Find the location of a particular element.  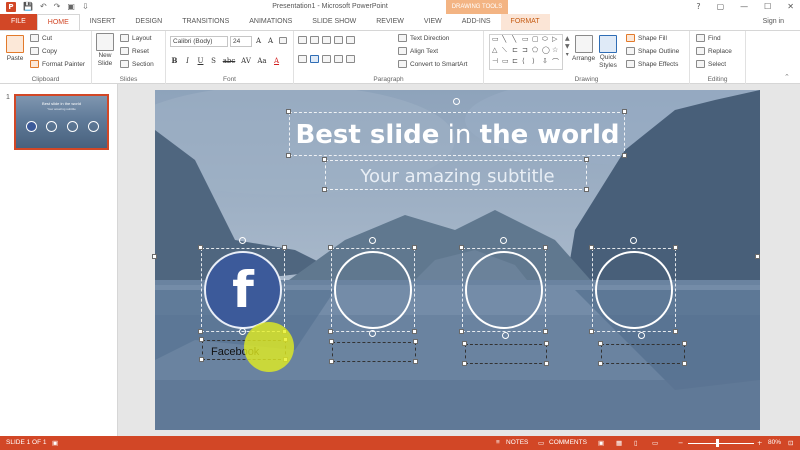

slide-sorter-icon: ▦ is located at coordinates (619, 443).